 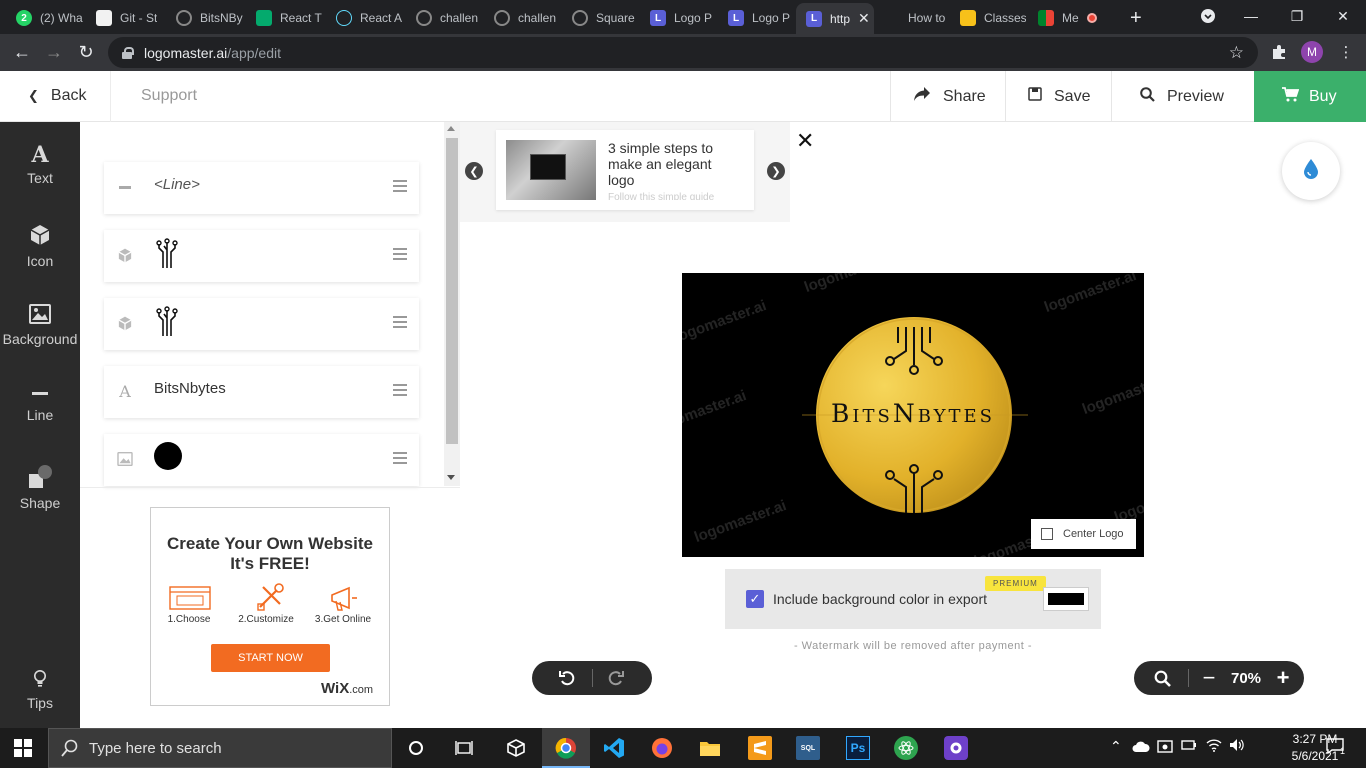 I want to click on atom-icon, so click(x=906, y=748).